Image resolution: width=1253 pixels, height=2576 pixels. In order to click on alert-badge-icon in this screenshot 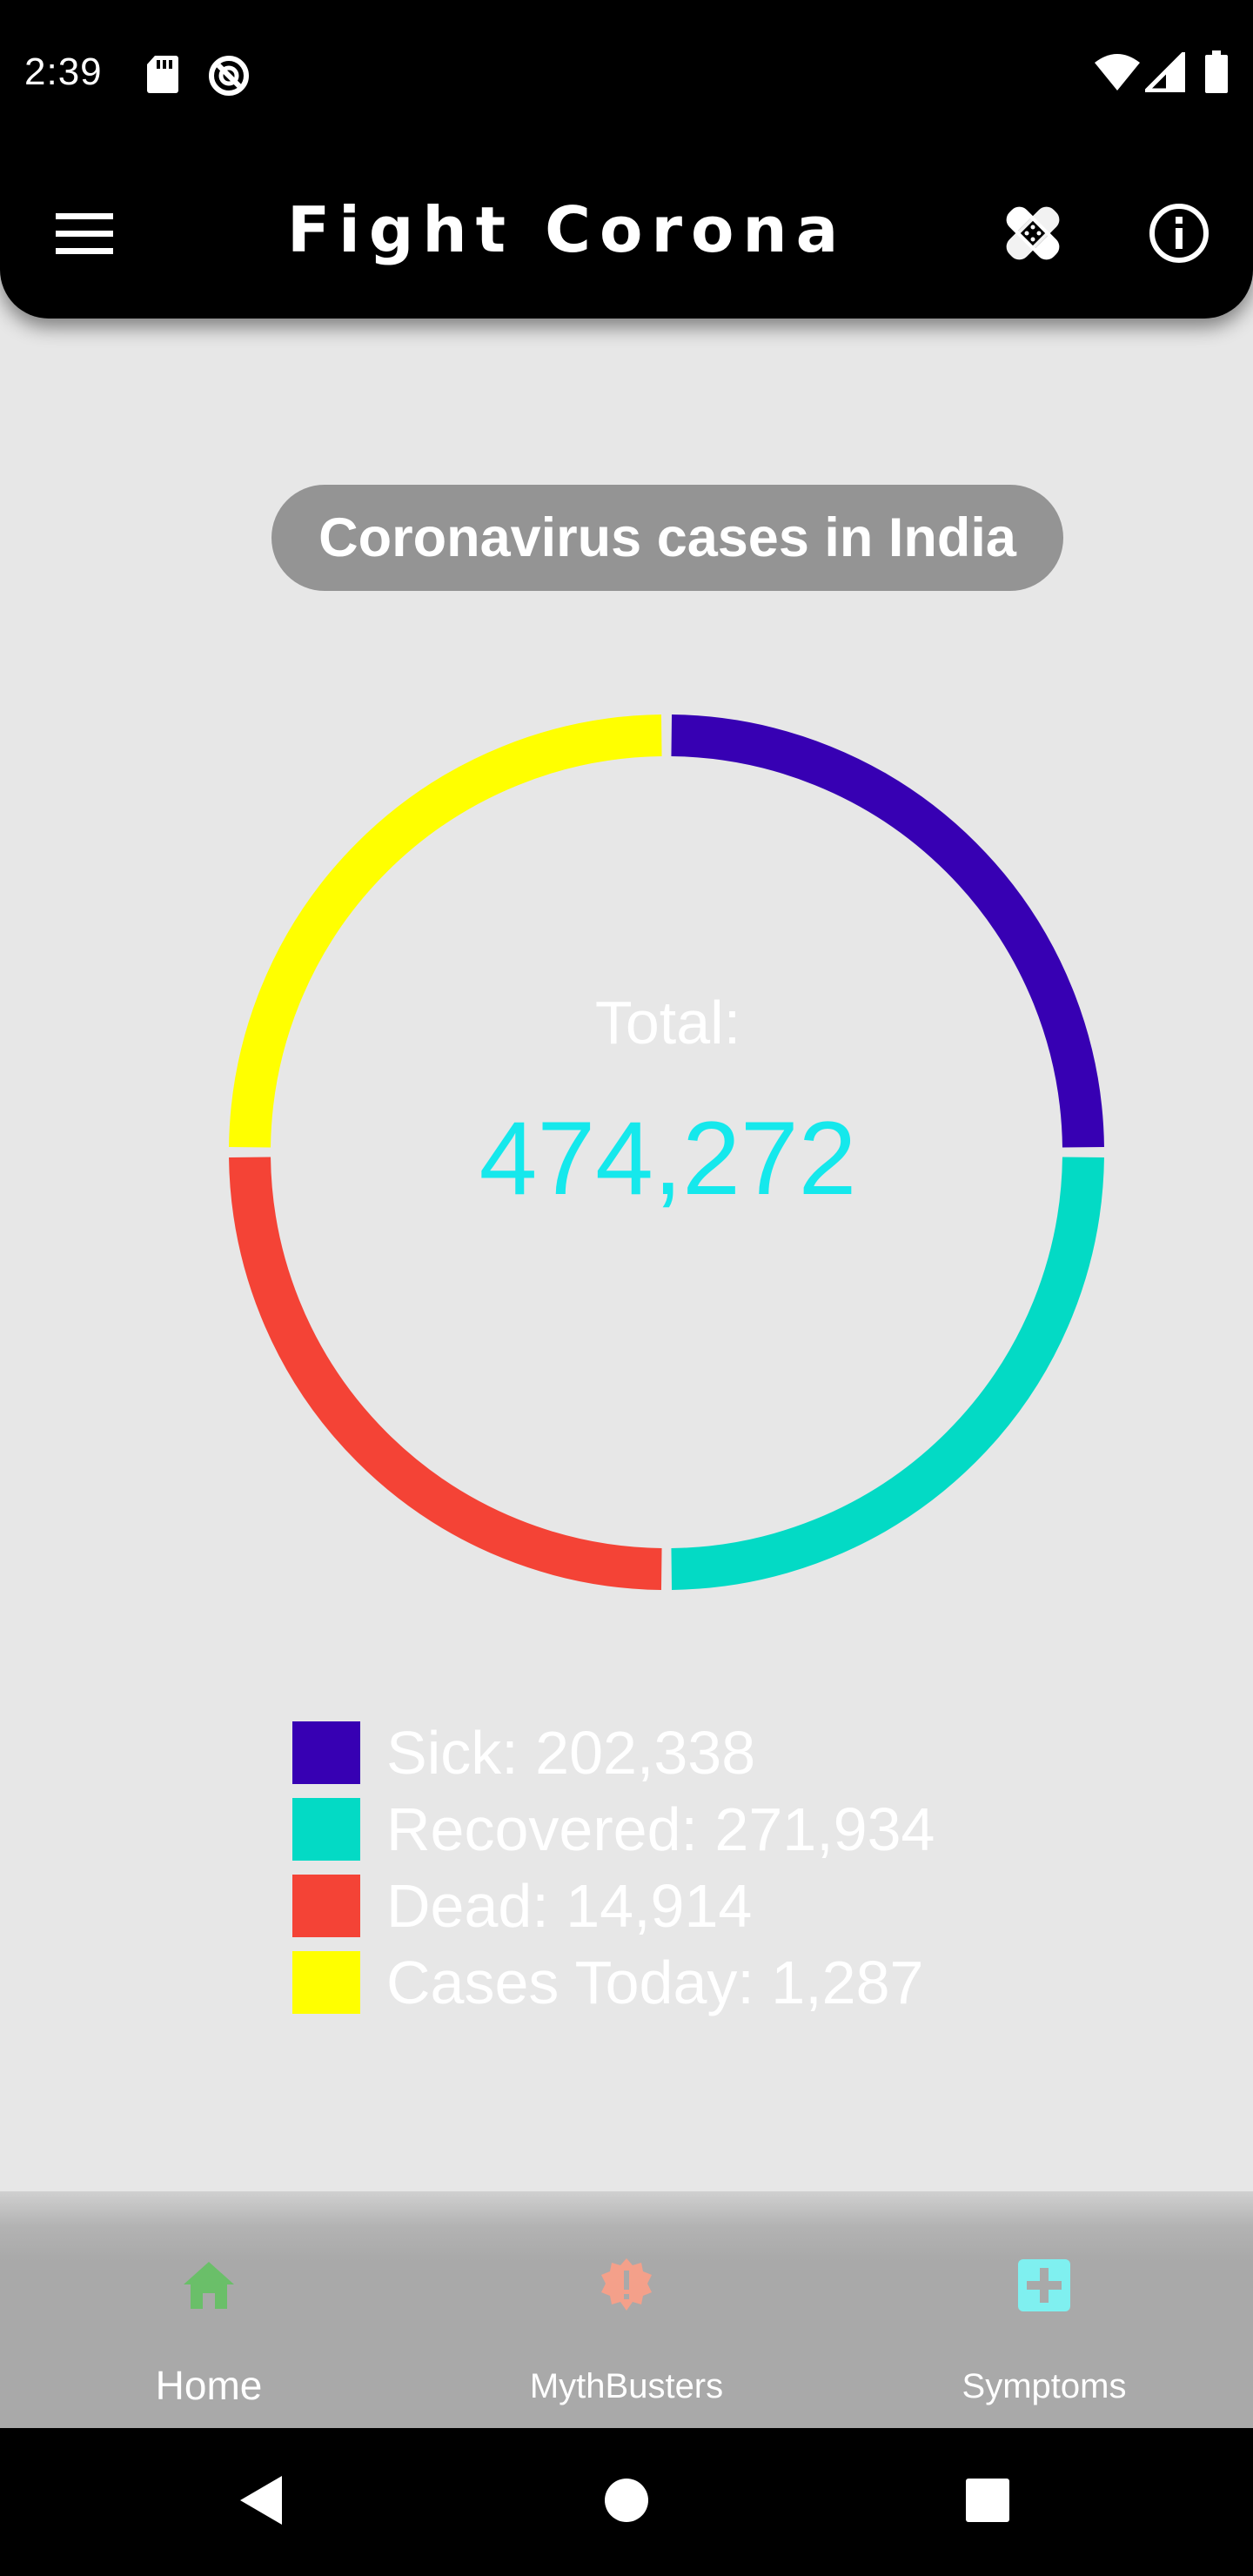, I will do `click(626, 2285)`.